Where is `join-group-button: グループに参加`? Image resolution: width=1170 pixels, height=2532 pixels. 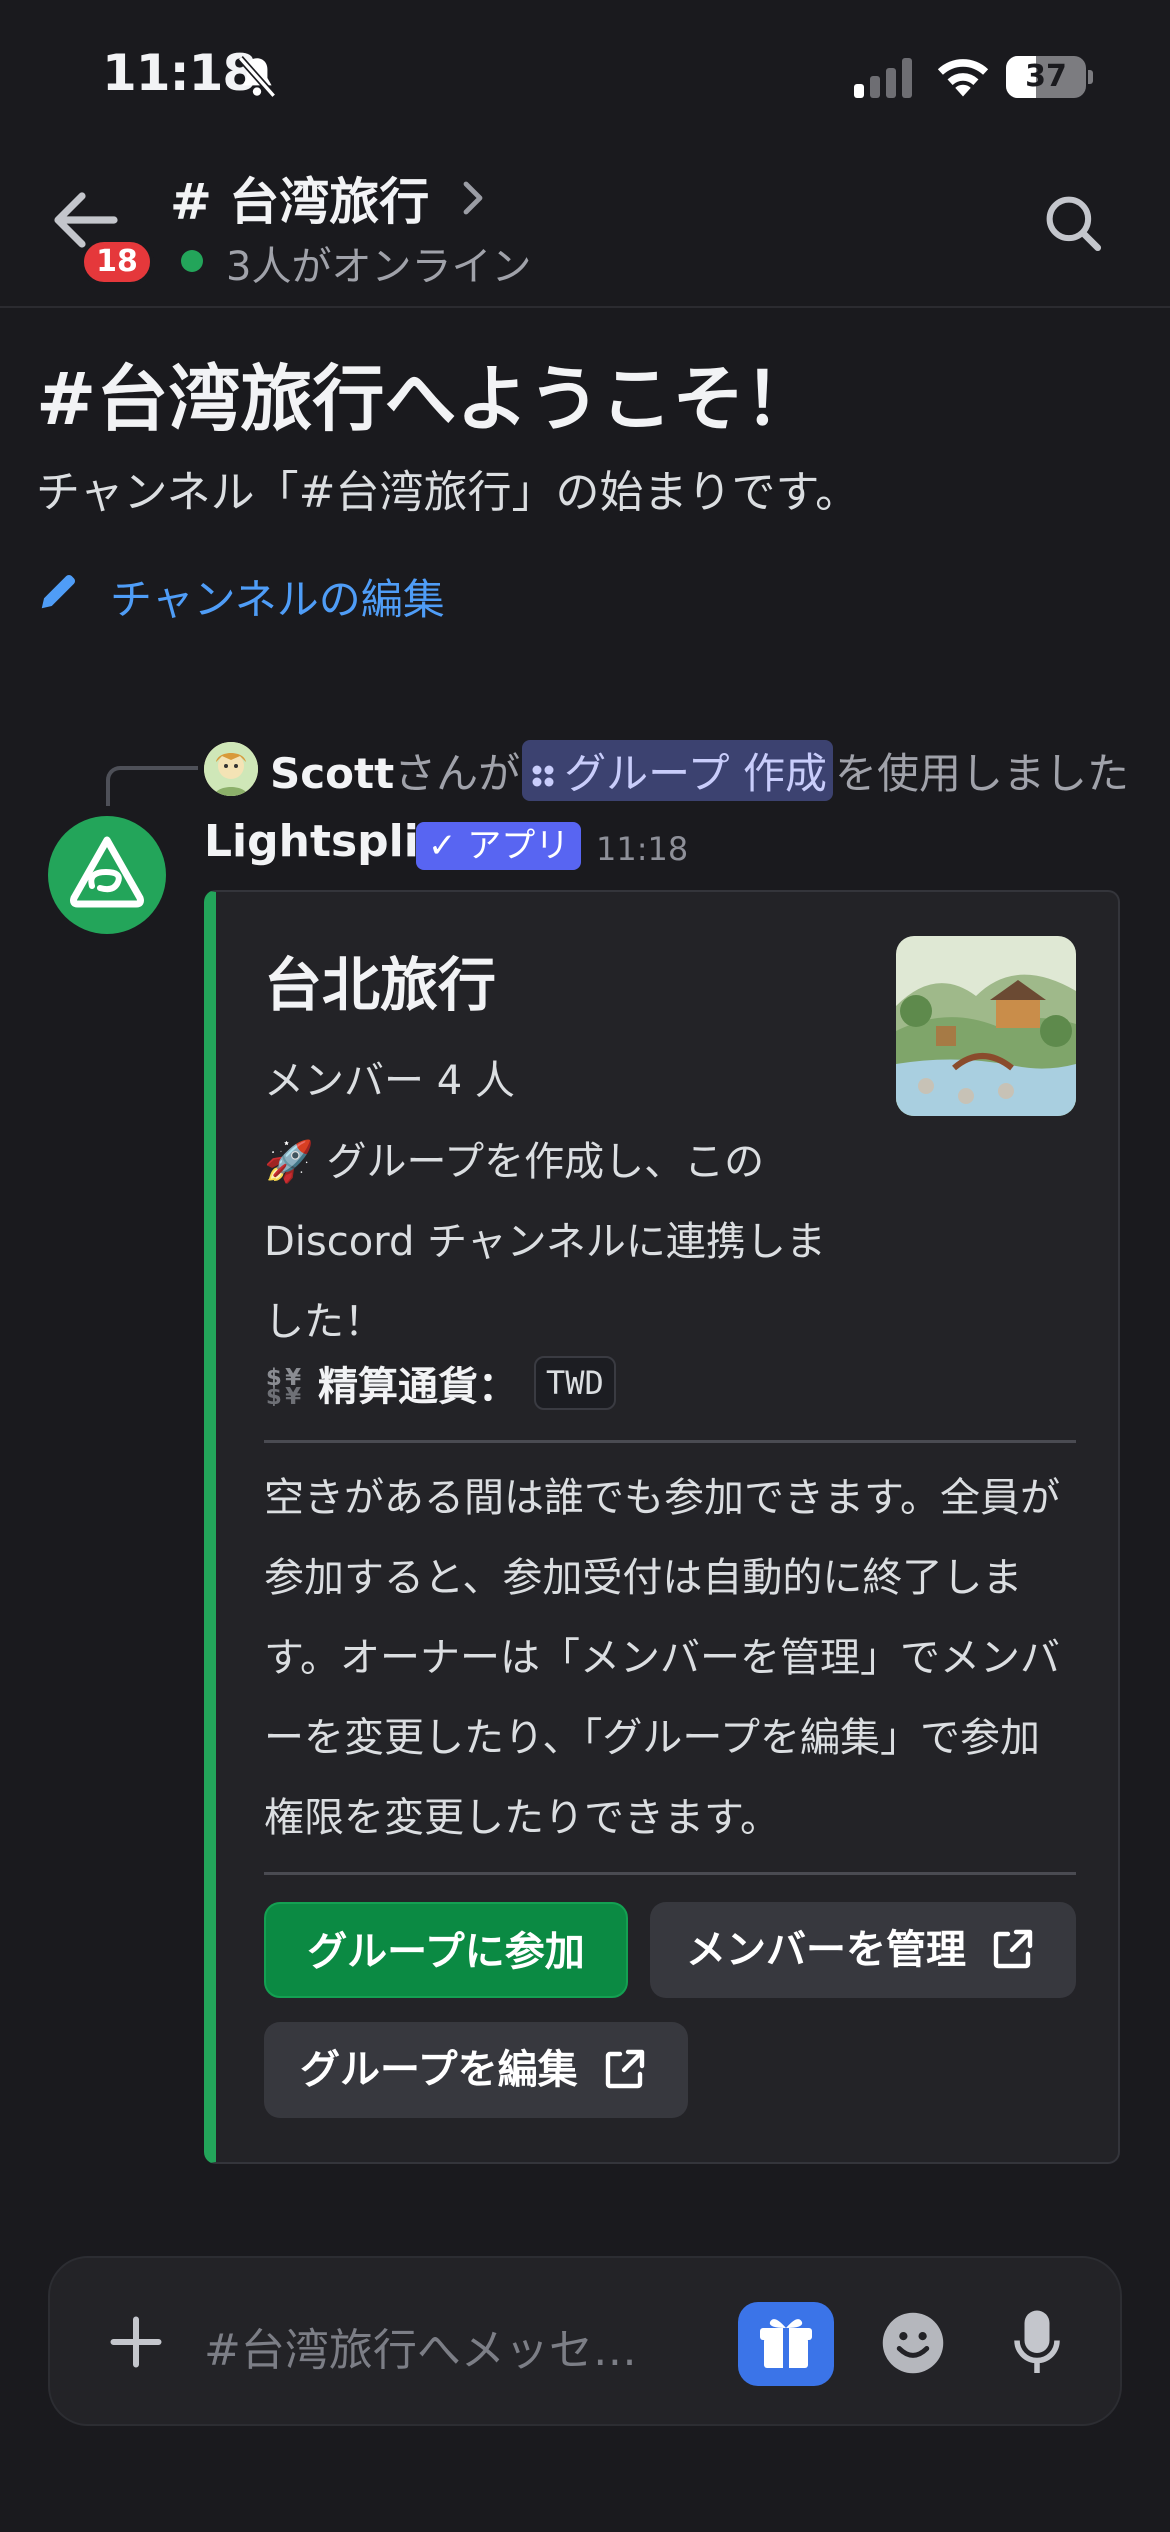
join-group-button: グループに参加 is located at coordinates (446, 1950).